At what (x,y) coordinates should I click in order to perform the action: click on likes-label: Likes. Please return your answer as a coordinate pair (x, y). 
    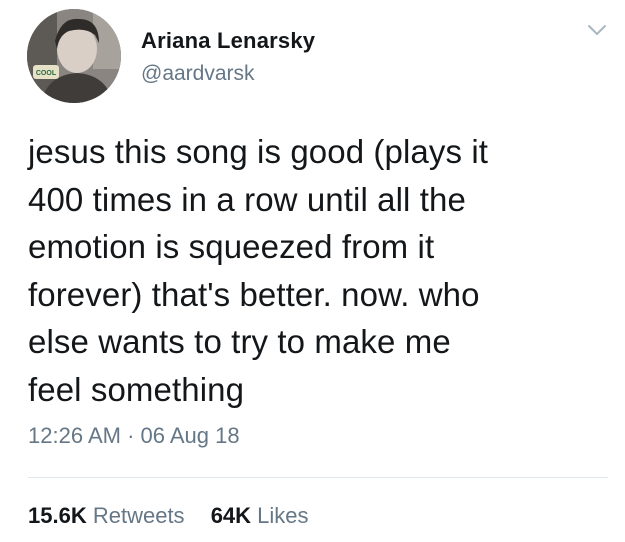
    Looking at the image, I should click on (283, 515).